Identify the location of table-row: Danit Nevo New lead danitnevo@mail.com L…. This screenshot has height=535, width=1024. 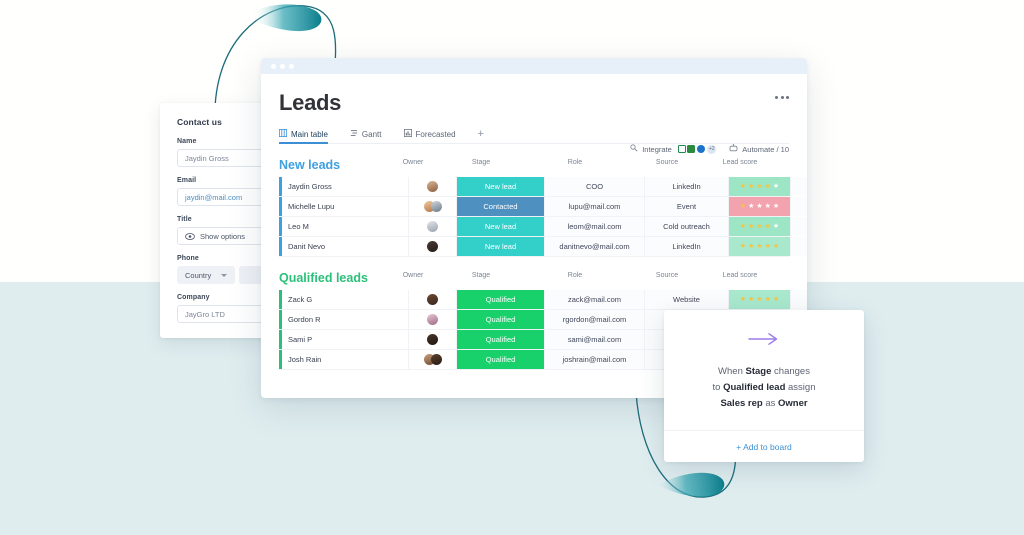
(543, 247).